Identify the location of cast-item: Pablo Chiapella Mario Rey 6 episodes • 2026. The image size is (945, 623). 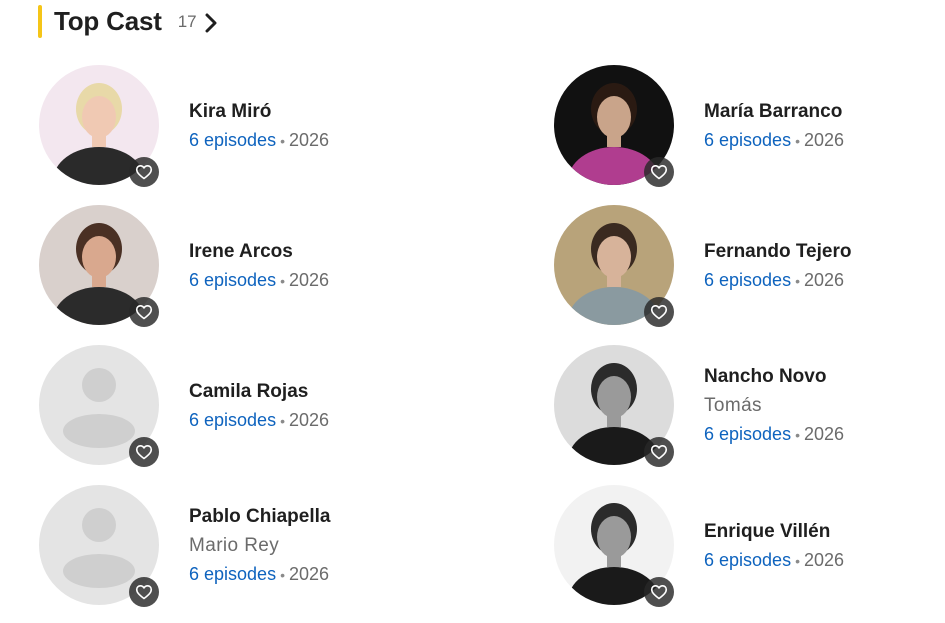
(249, 546).